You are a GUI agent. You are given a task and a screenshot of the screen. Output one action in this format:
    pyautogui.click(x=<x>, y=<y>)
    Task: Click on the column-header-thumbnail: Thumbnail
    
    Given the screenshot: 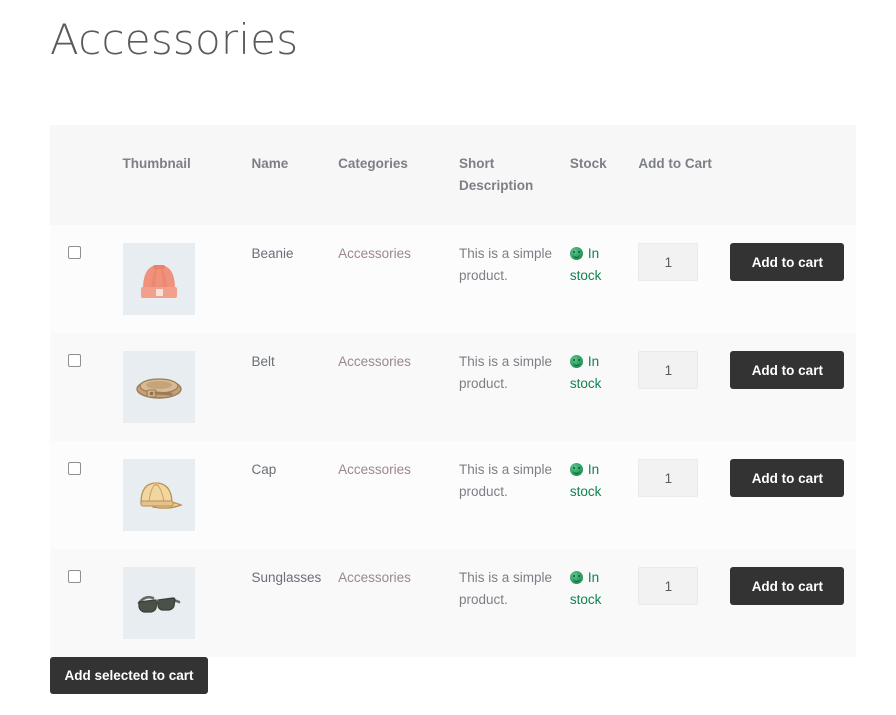 What is the action you would take?
    pyautogui.click(x=187, y=175)
    